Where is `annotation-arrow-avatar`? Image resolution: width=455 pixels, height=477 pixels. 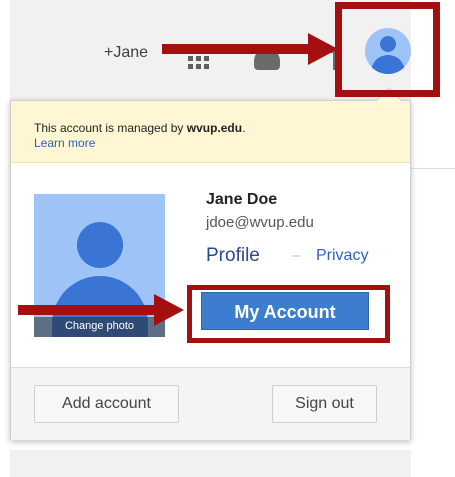
annotation-arrow-avatar is located at coordinates (237, 49).